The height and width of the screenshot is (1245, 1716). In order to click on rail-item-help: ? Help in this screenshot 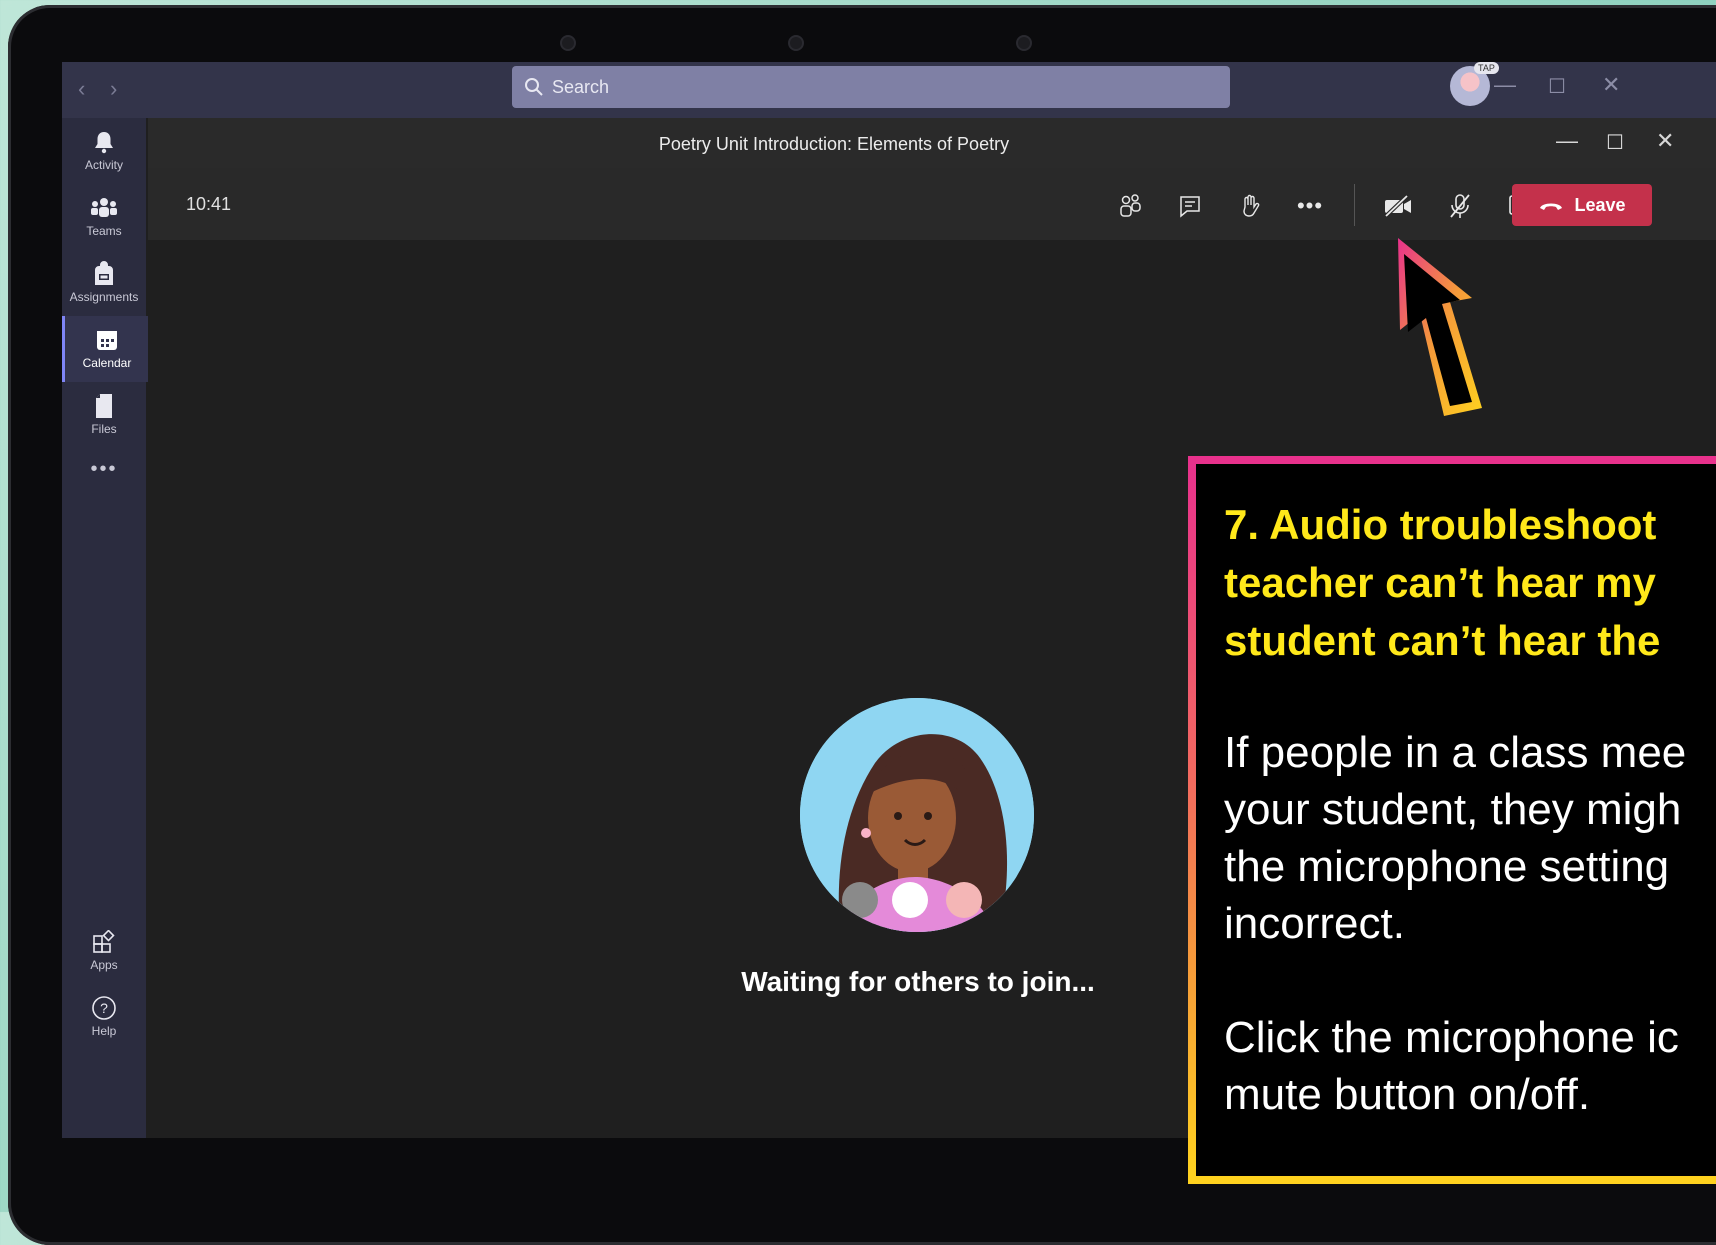, I will do `click(104, 1017)`.